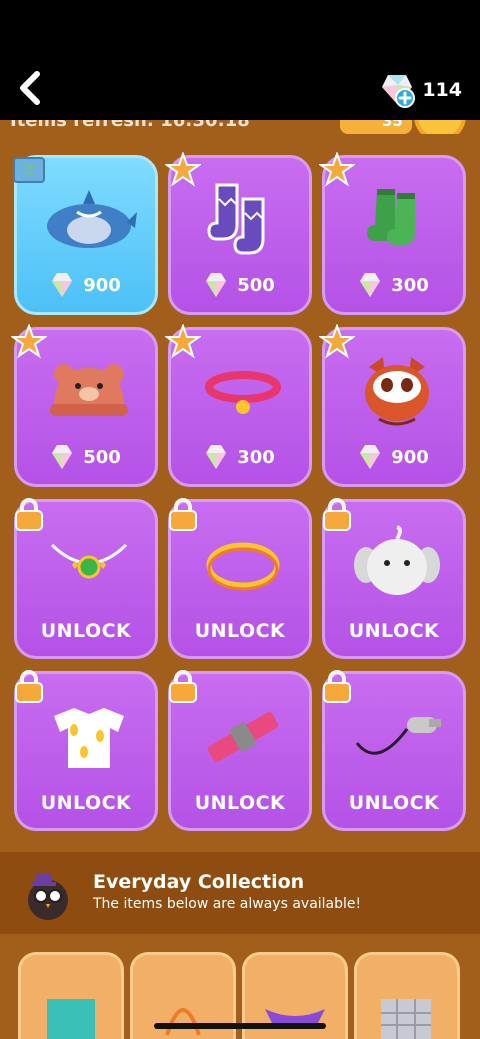 Image resolution: width=480 pixels, height=1039 pixels. I want to click on plaid-shorts-image, so click(406, 1019).